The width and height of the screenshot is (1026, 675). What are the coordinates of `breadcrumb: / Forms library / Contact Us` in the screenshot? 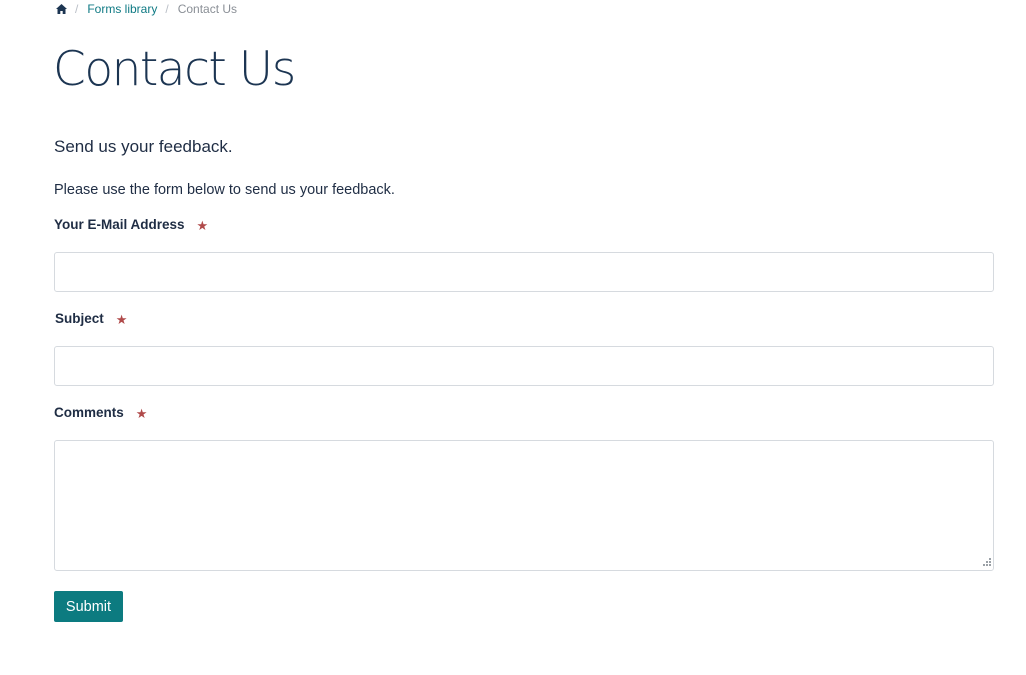 It's located at (146, 9).